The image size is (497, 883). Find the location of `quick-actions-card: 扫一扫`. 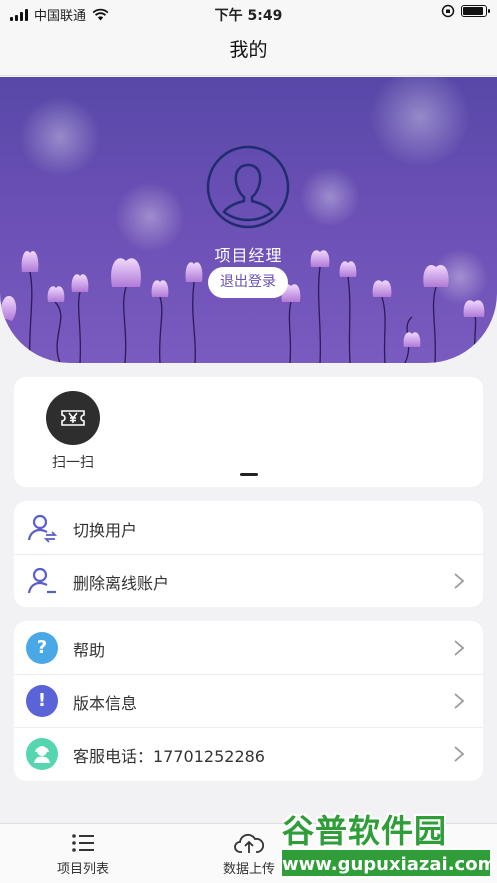

quick-actions-card: 扫一扫 is located at coordinates (248, 432).